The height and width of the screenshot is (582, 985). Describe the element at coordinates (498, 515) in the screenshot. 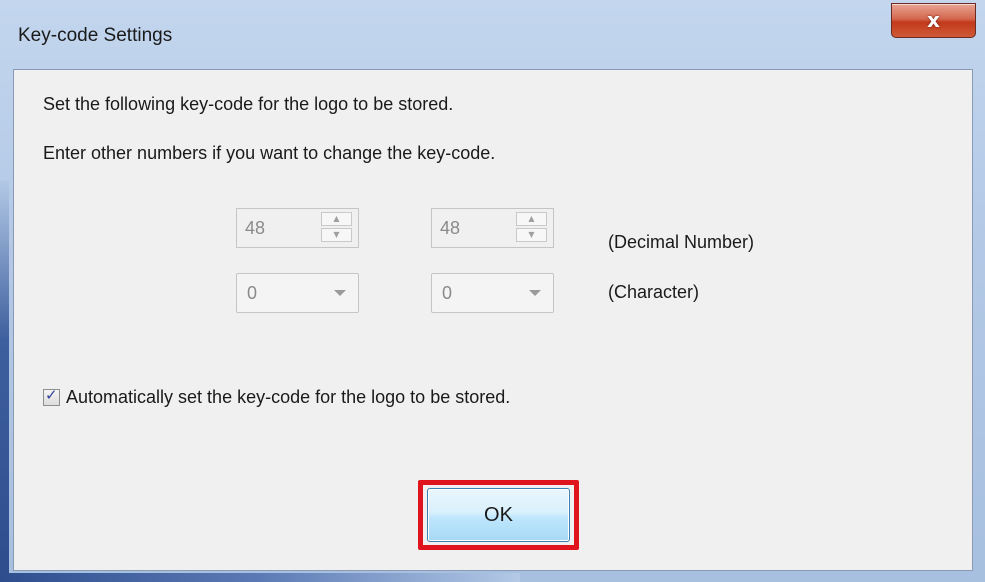

I see `ok-button: OK` at that location.